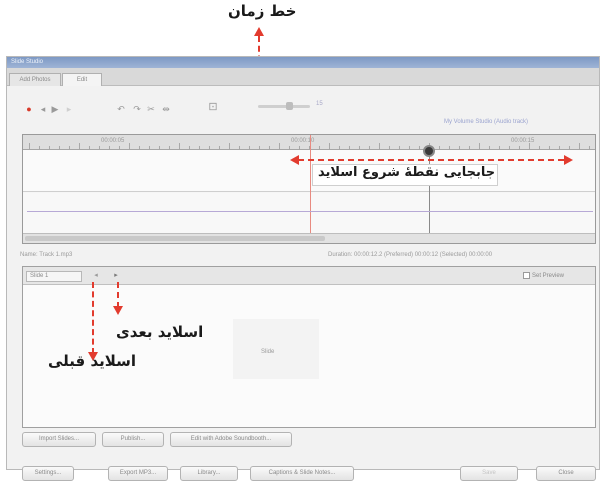  I want to click on audio-waveform, so click(310, 211).